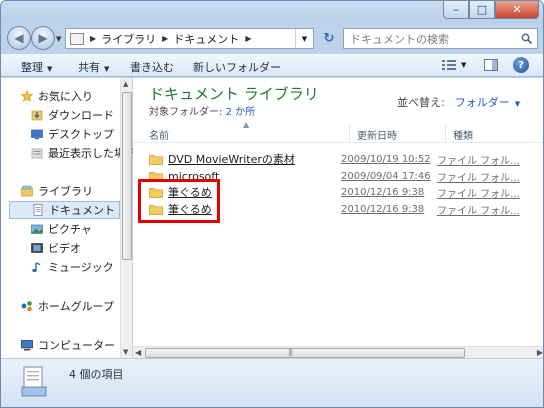 Image resolution: width=544 pixels, height=408 pixels. I want to click on details-pane: 4 個の項目, so click(272, 382).